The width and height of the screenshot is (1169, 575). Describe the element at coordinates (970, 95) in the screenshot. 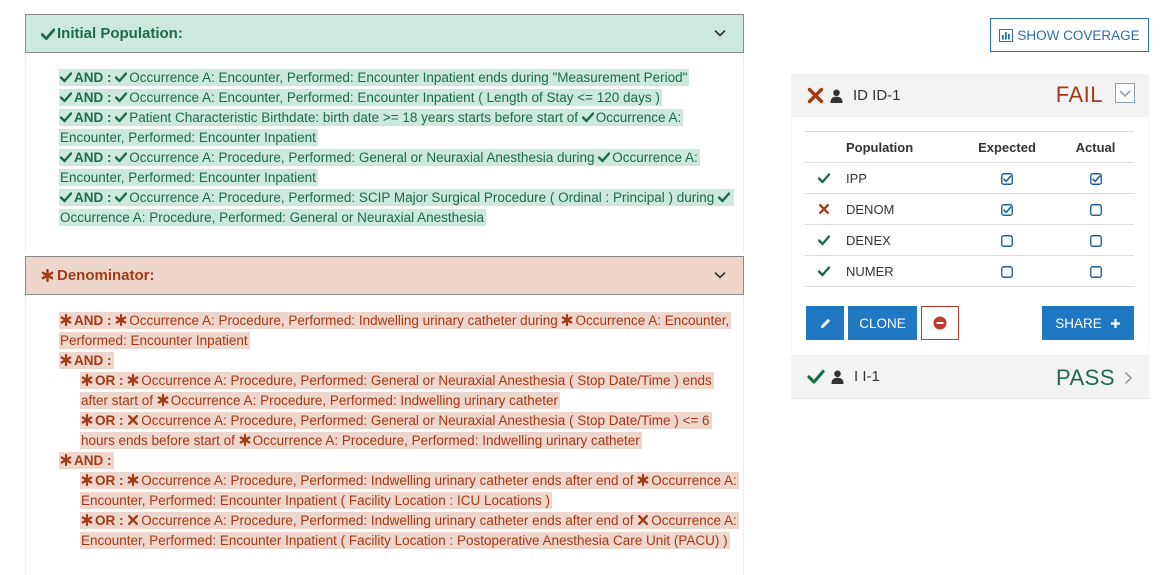

I see `patient-card-header-fail: ID ID-1 FAIL` at that location.